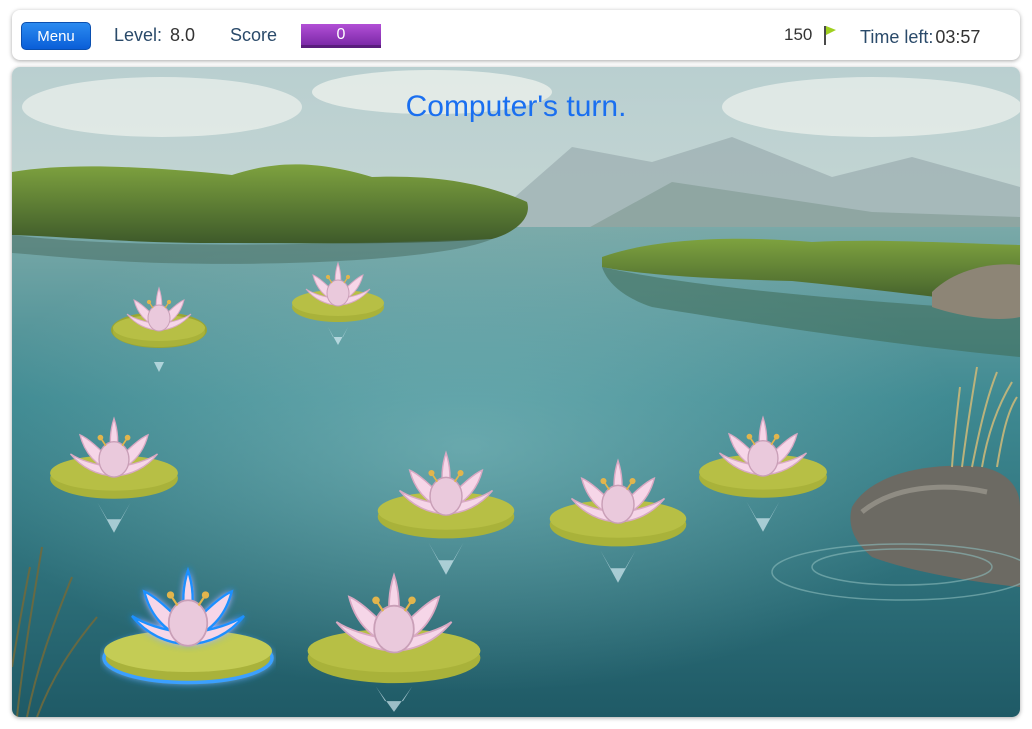  What do you see at coordinates (341, 36) in the screenshot?
I see `score-value: 0` at bounding box center [341, 36].